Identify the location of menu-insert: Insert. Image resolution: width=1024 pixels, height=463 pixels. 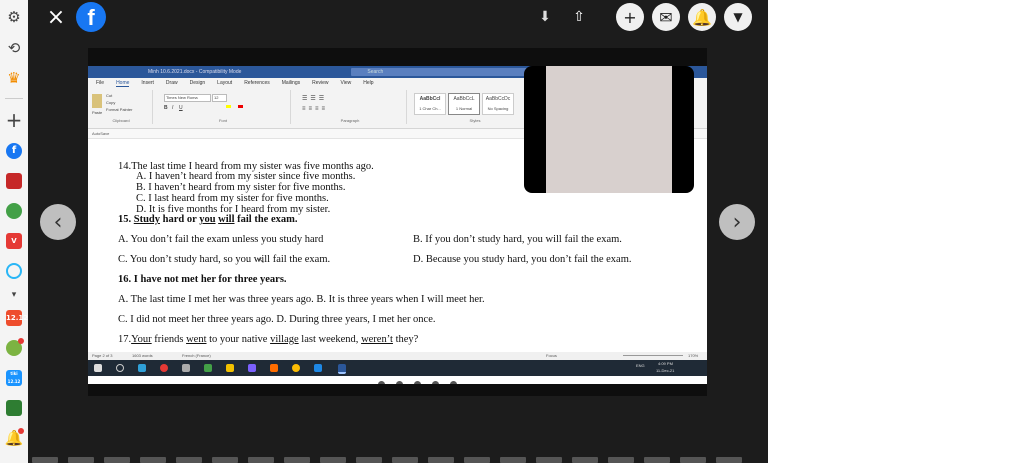
(147, 83).